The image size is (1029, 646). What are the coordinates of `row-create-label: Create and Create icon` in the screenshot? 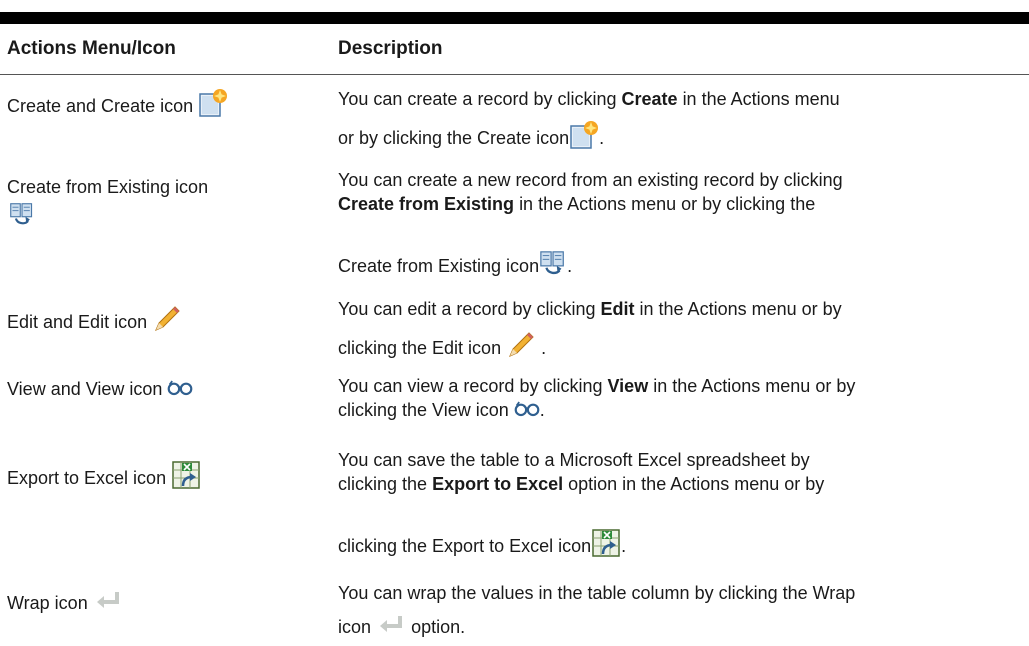 It's located at (117, 107).